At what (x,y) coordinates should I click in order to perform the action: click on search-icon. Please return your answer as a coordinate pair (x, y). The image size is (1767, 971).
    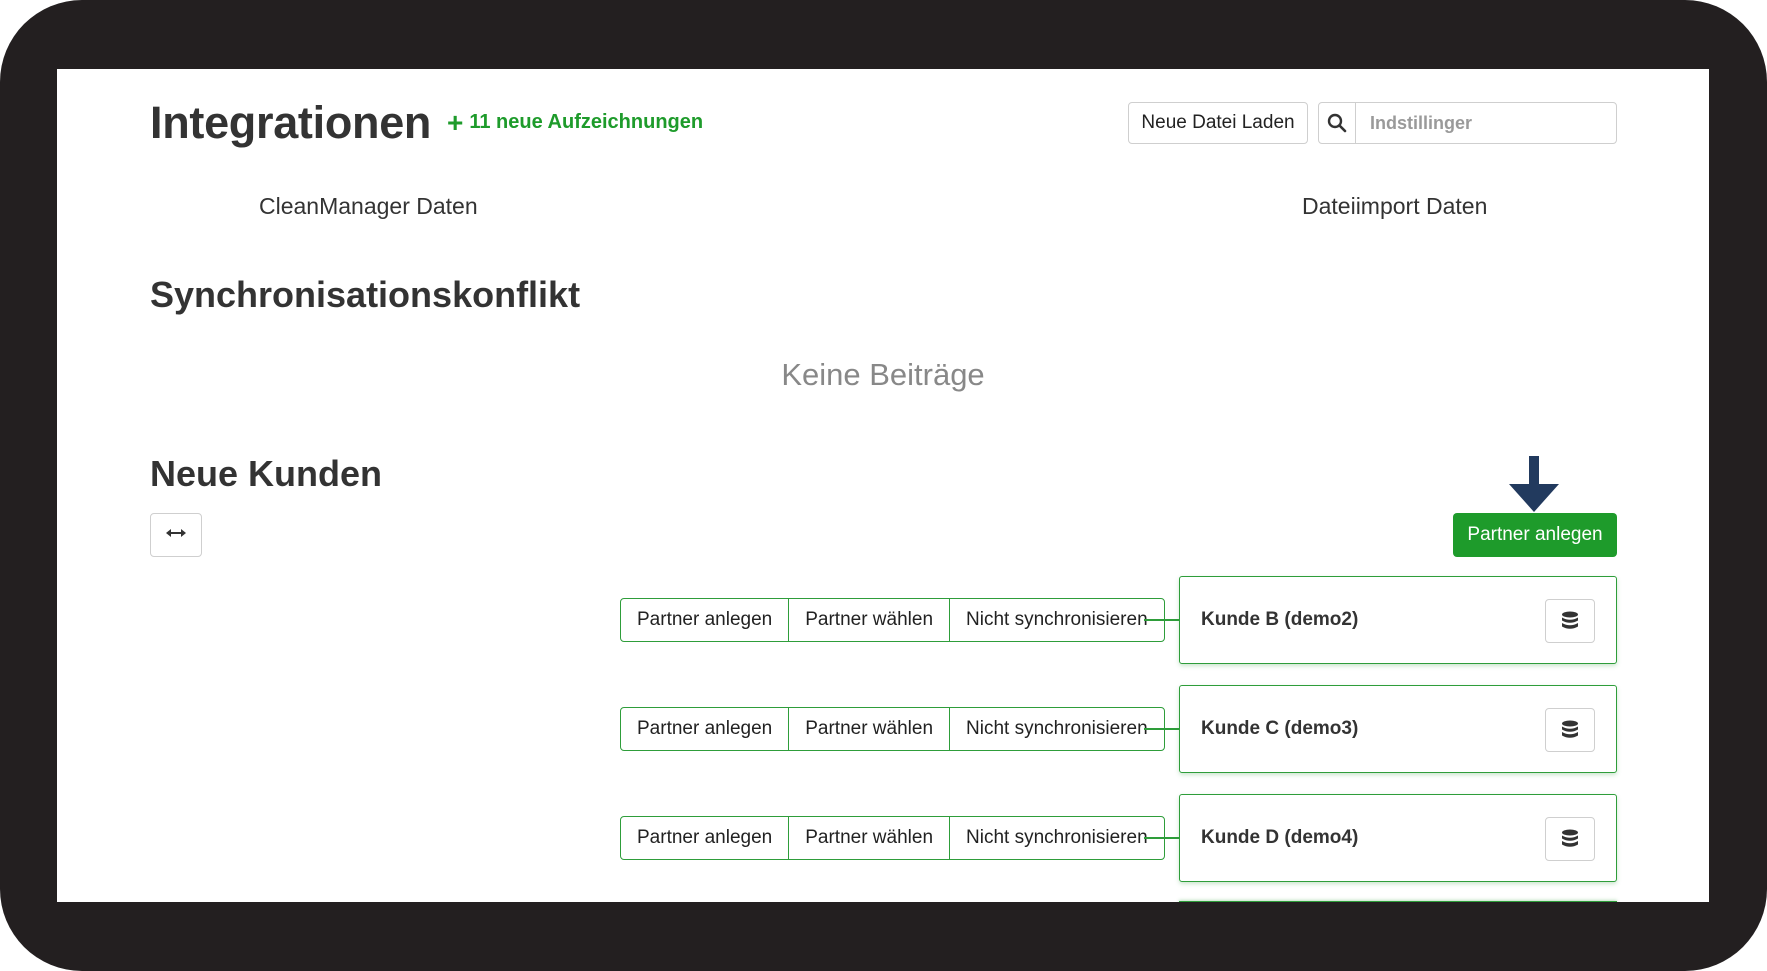
    Looking at the image, I should click on (1337, 123).